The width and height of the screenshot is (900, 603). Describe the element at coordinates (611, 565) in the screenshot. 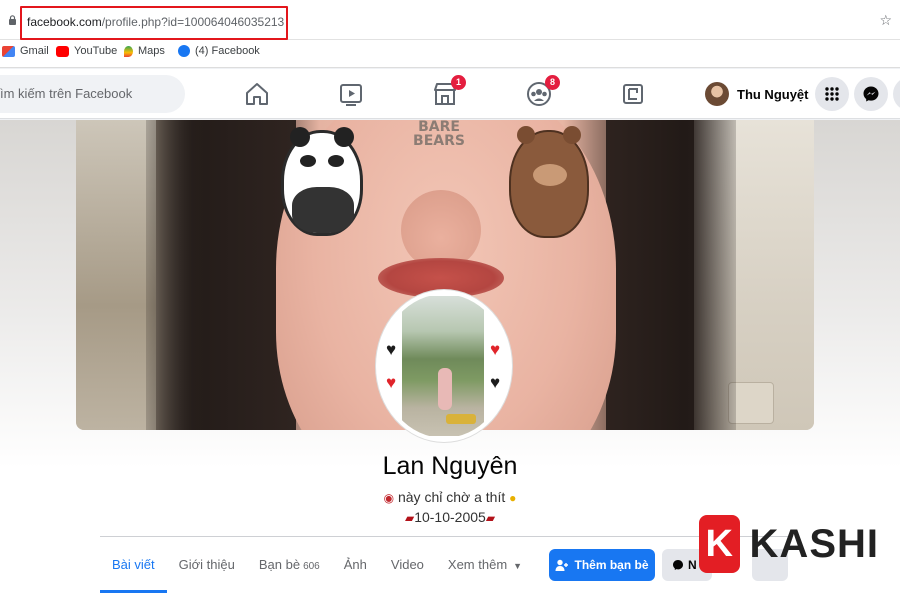

I see `add-friend-label: Thêm bạn bè` at that location.